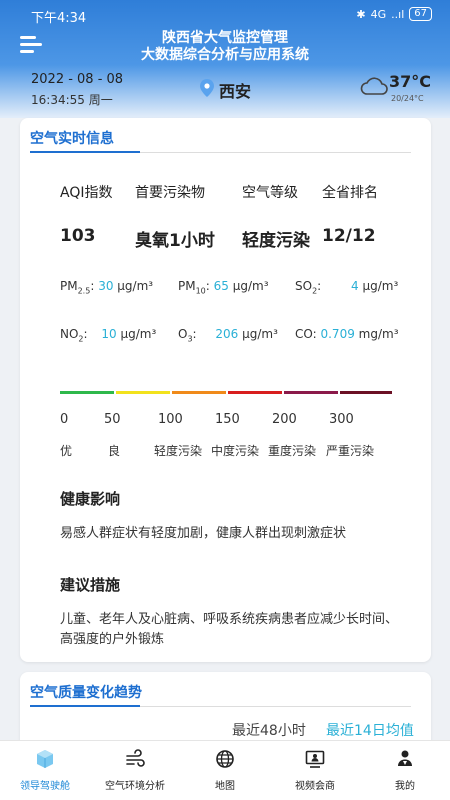  Describe the element at coordinates (366, 392) in the screenshot. I see `level-bar-severe` at that location.